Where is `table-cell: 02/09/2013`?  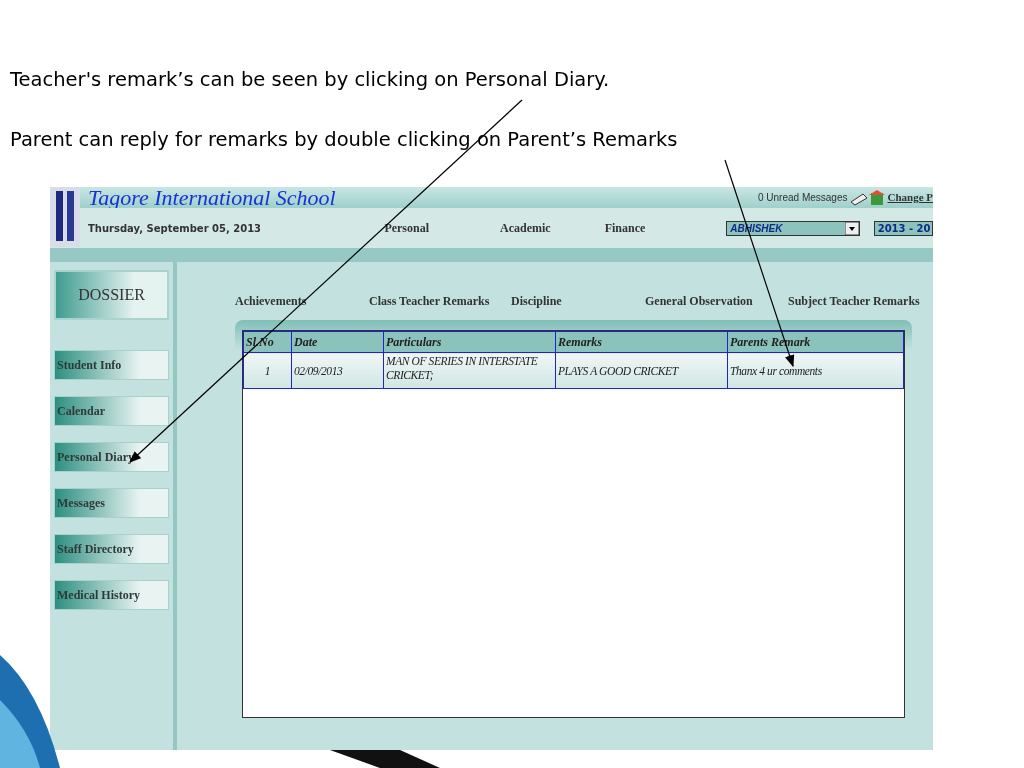 table-cell: 02/09/2013 is located at coordinates (337, 370).